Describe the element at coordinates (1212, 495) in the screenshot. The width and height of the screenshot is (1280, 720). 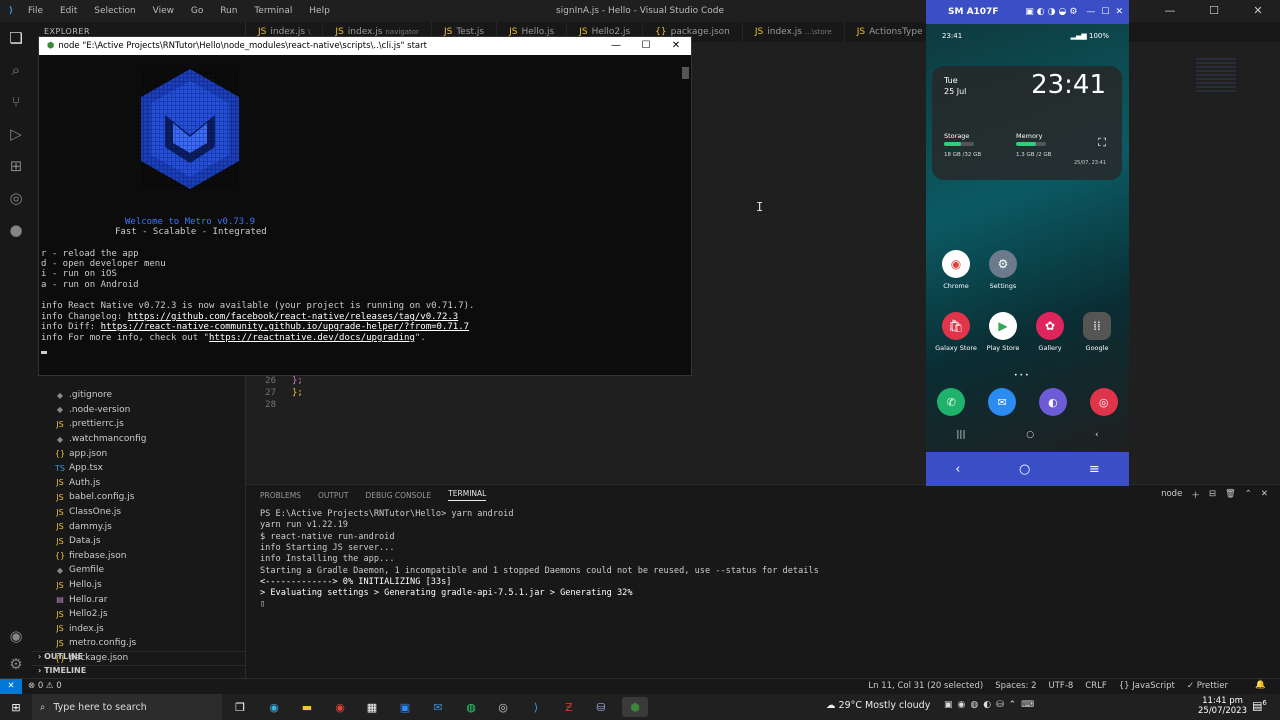
I see `split-terminal-icon: ⊟` at that location.